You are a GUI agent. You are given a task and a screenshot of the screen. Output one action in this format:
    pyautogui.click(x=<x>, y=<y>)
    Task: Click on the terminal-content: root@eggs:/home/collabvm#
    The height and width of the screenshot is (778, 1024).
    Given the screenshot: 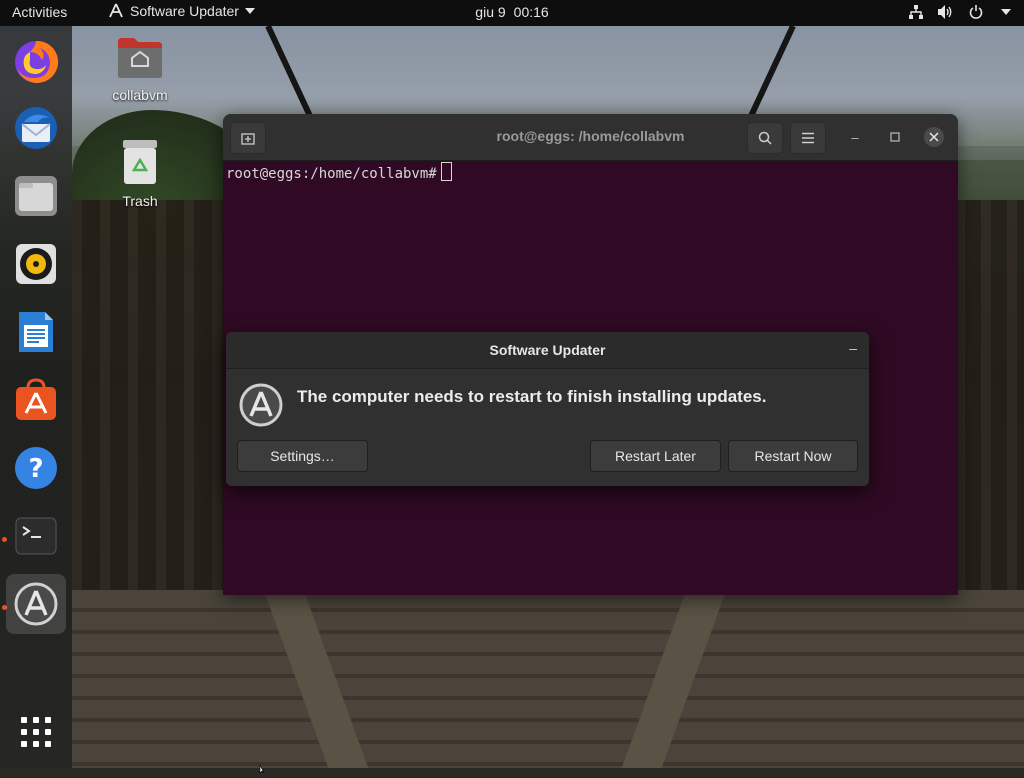 What is the action you would take?
    pyautogui.click(x=339, y=173)
    